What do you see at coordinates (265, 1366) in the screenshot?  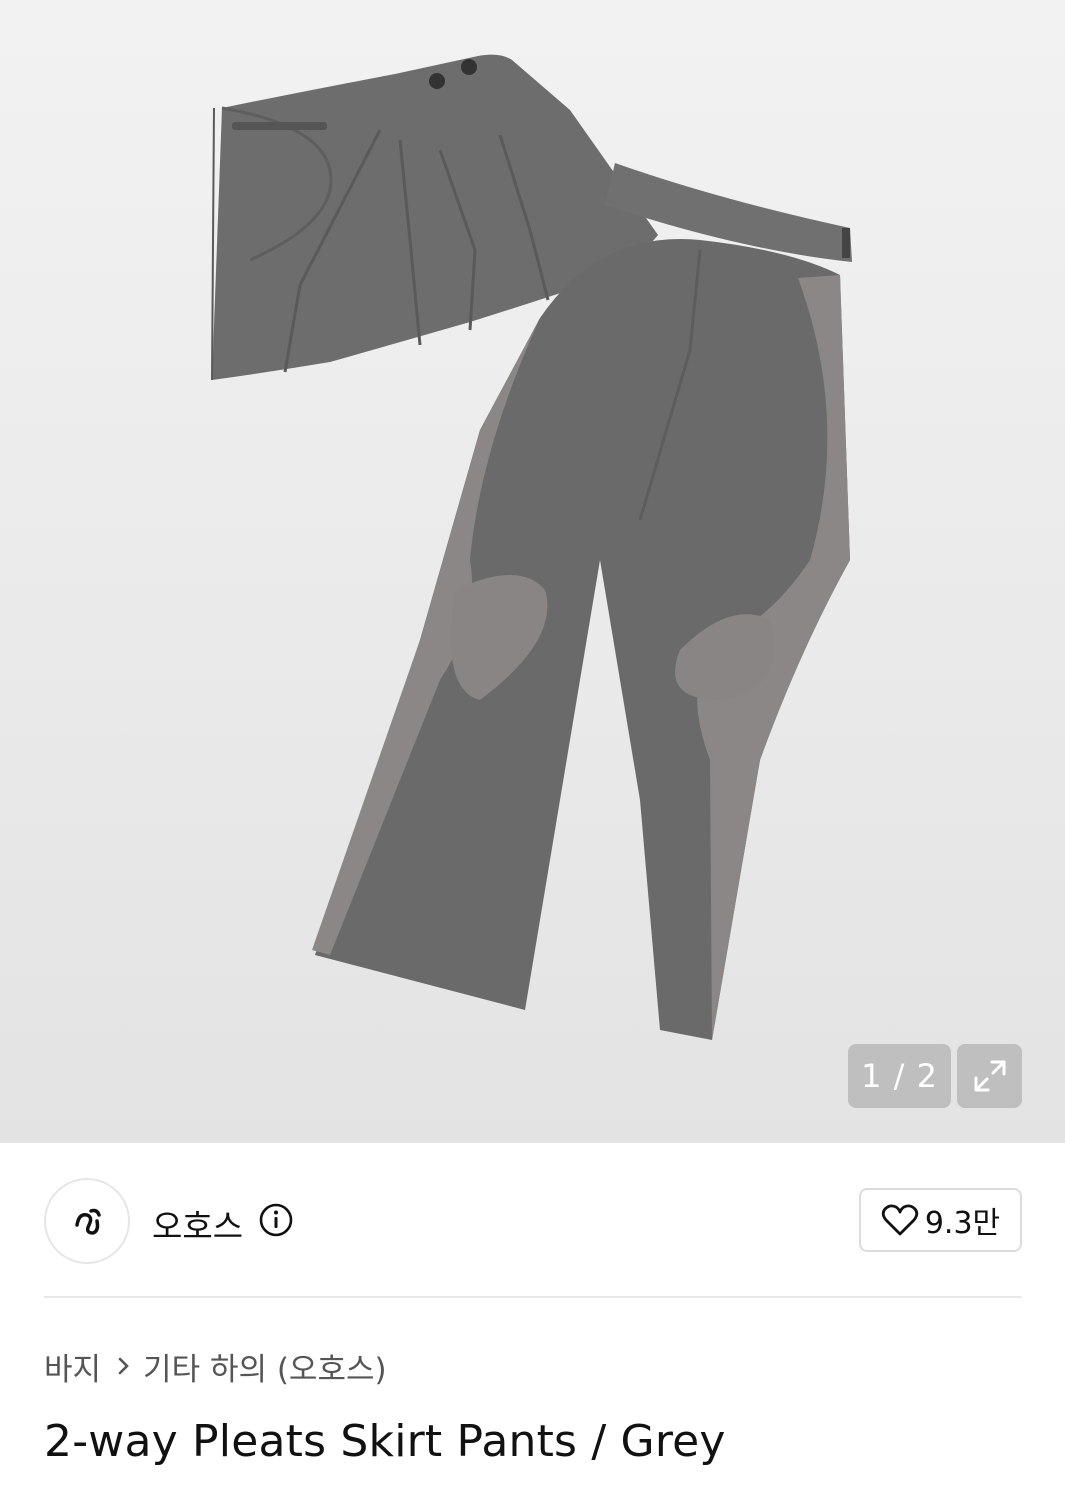 I see `breadcrumb-item-subcategory: 기타 하의 (오호스)` at bounding box center [265, 1366].